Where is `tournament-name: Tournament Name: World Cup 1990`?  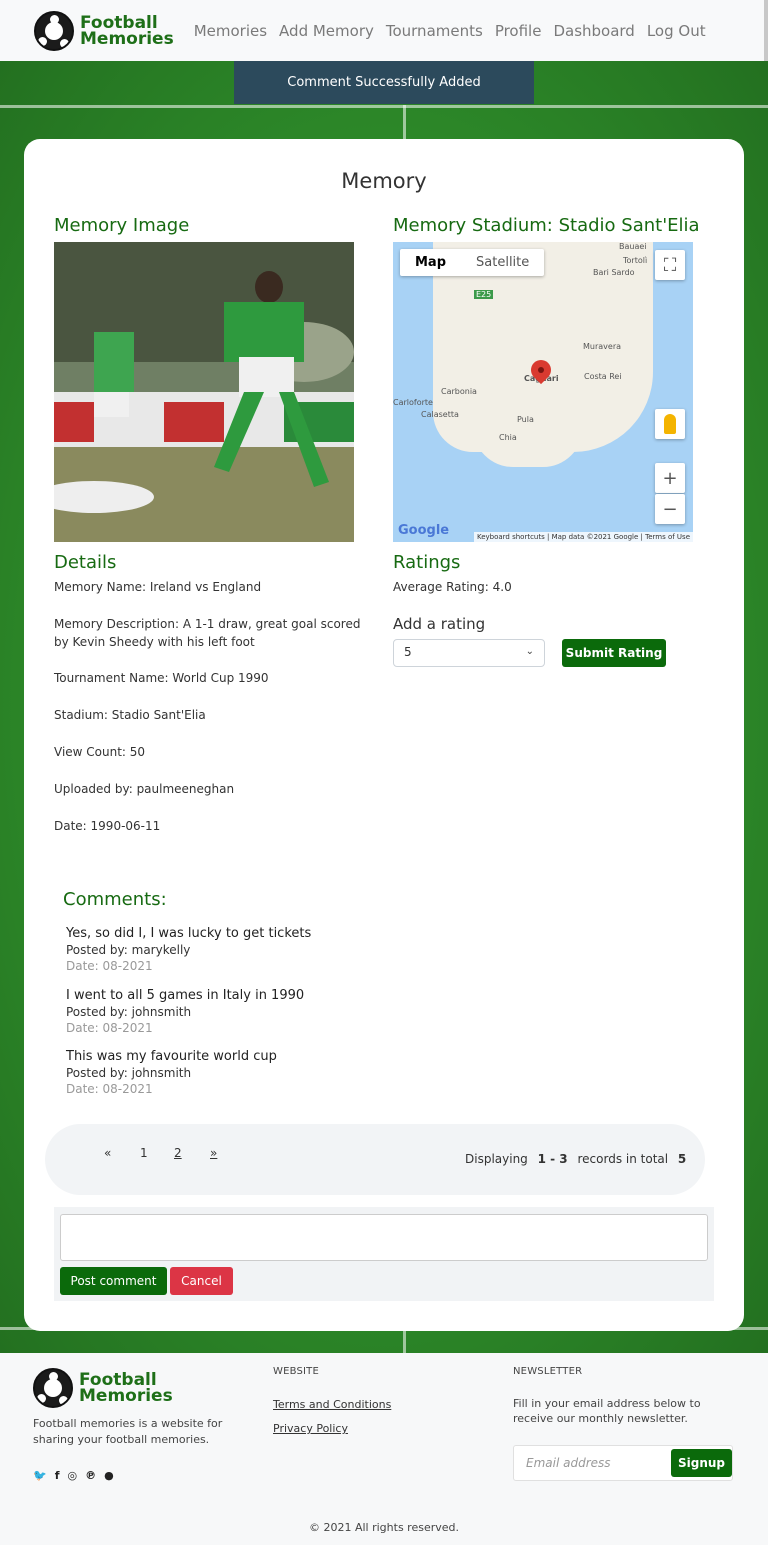
tournament-name: Tournament Name: World Cup 1990 is located at coordinates (161, 678).